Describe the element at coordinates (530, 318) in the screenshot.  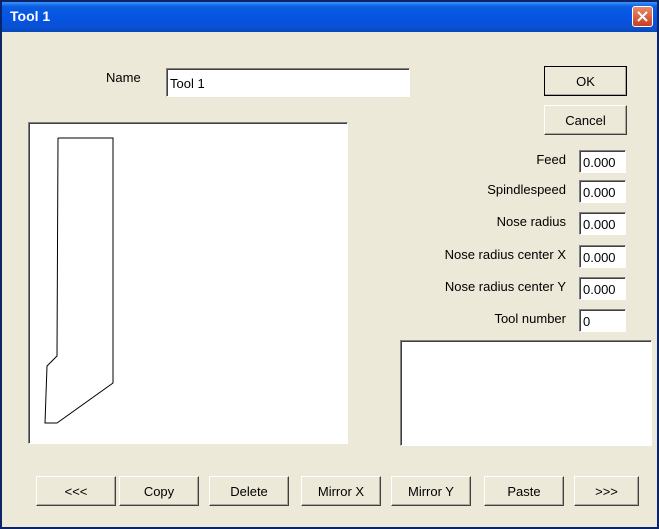
I see `tool-number-label: Tool number` at that location.